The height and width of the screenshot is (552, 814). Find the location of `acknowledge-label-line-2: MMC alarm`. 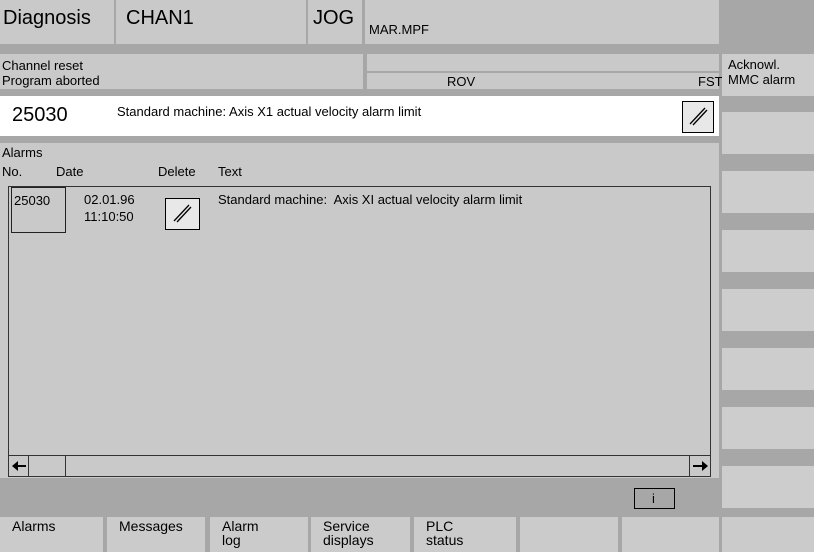

acknowledge-label-line-2: MMC alarm is located at coordinates (762, 79).